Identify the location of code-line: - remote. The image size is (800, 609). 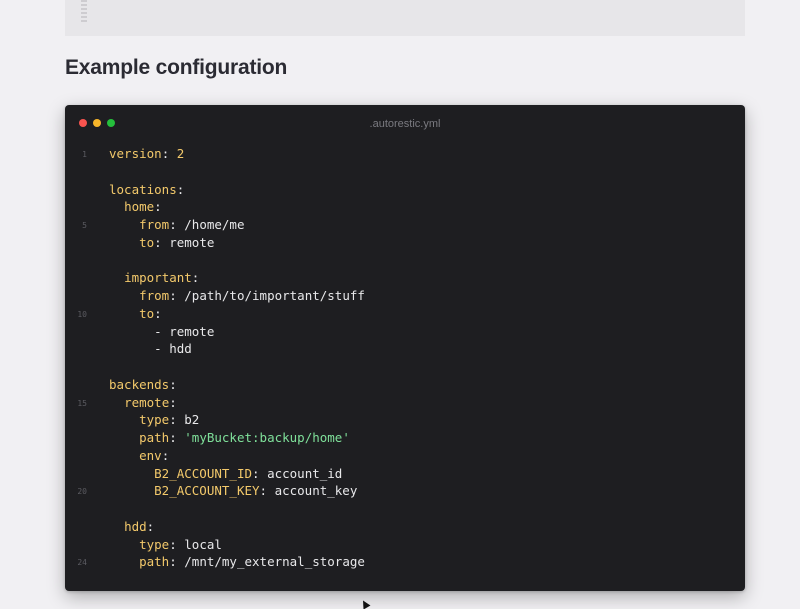
(405, 332).